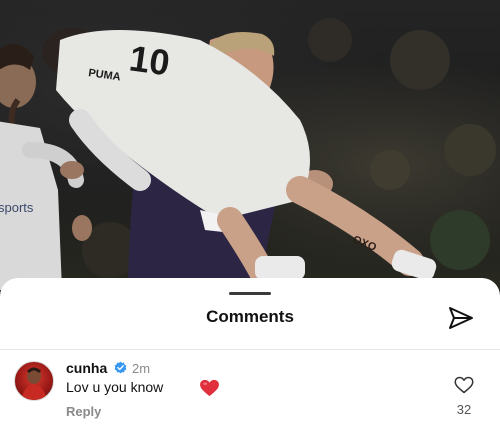 This screenshot has width=500, height=440. I want to click on comment-time: 2m, so click(141, 368).